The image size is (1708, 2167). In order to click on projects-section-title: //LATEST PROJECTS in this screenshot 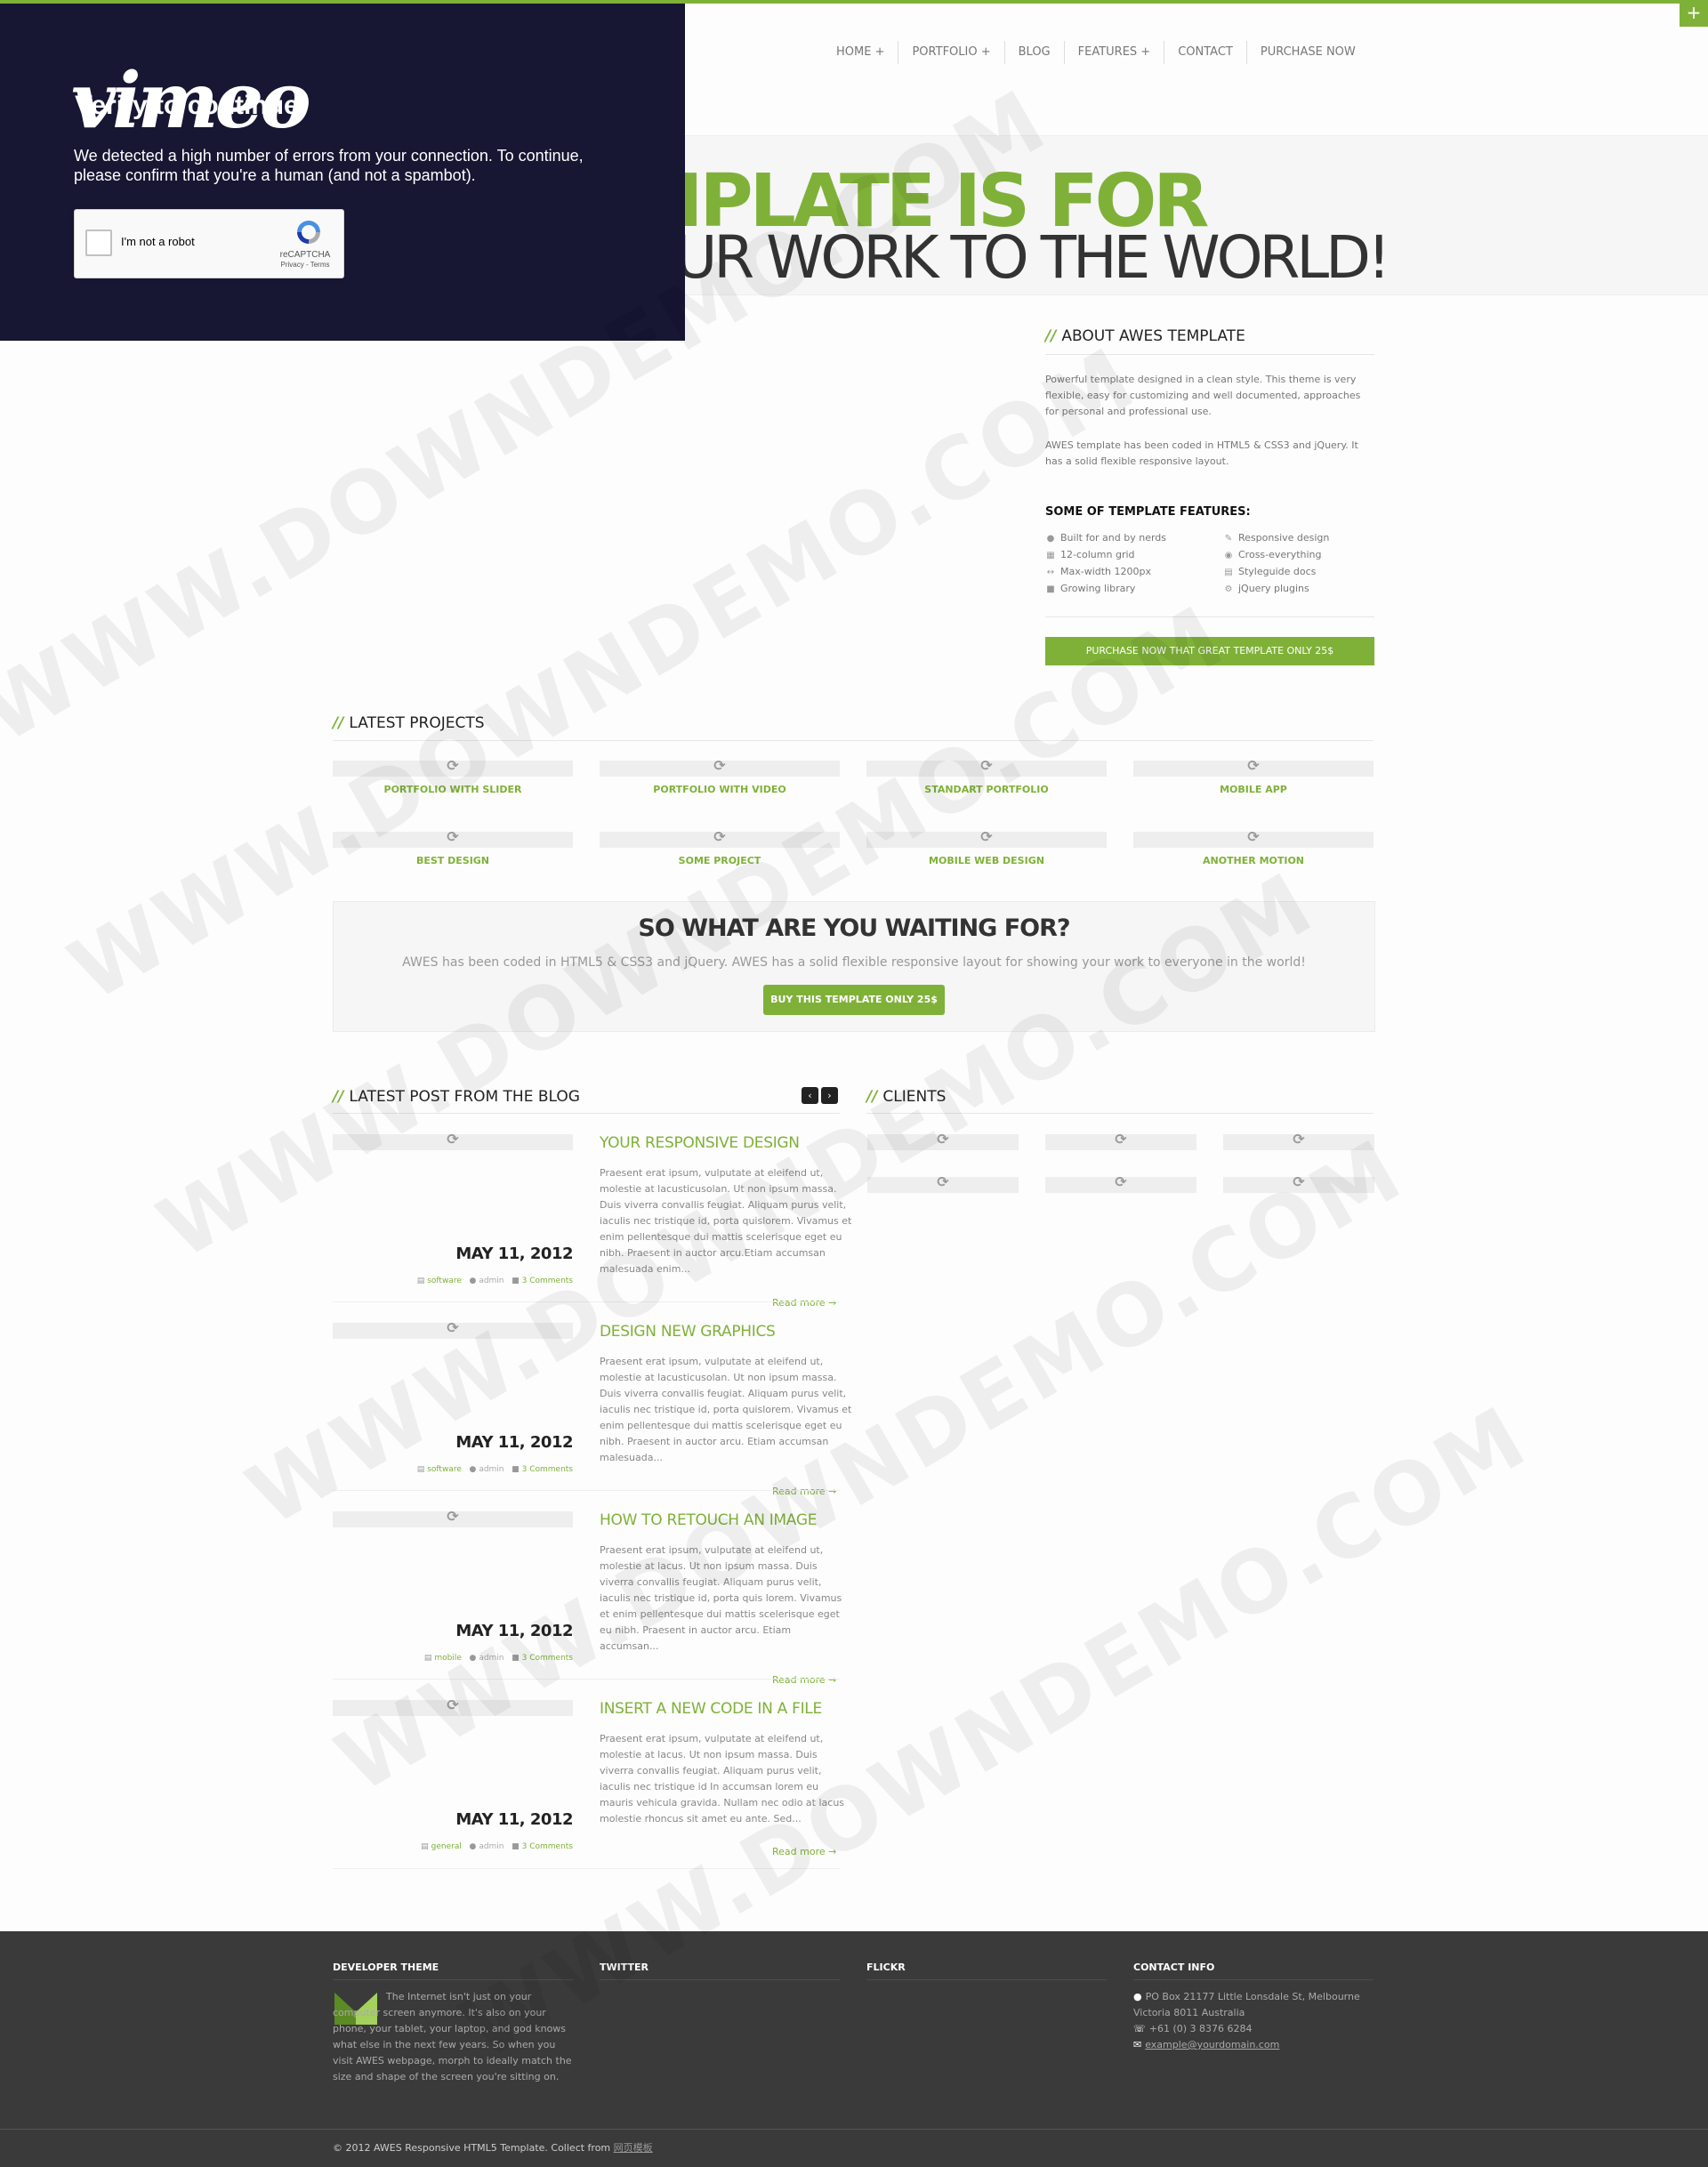, I will do `click(409, 723)`.